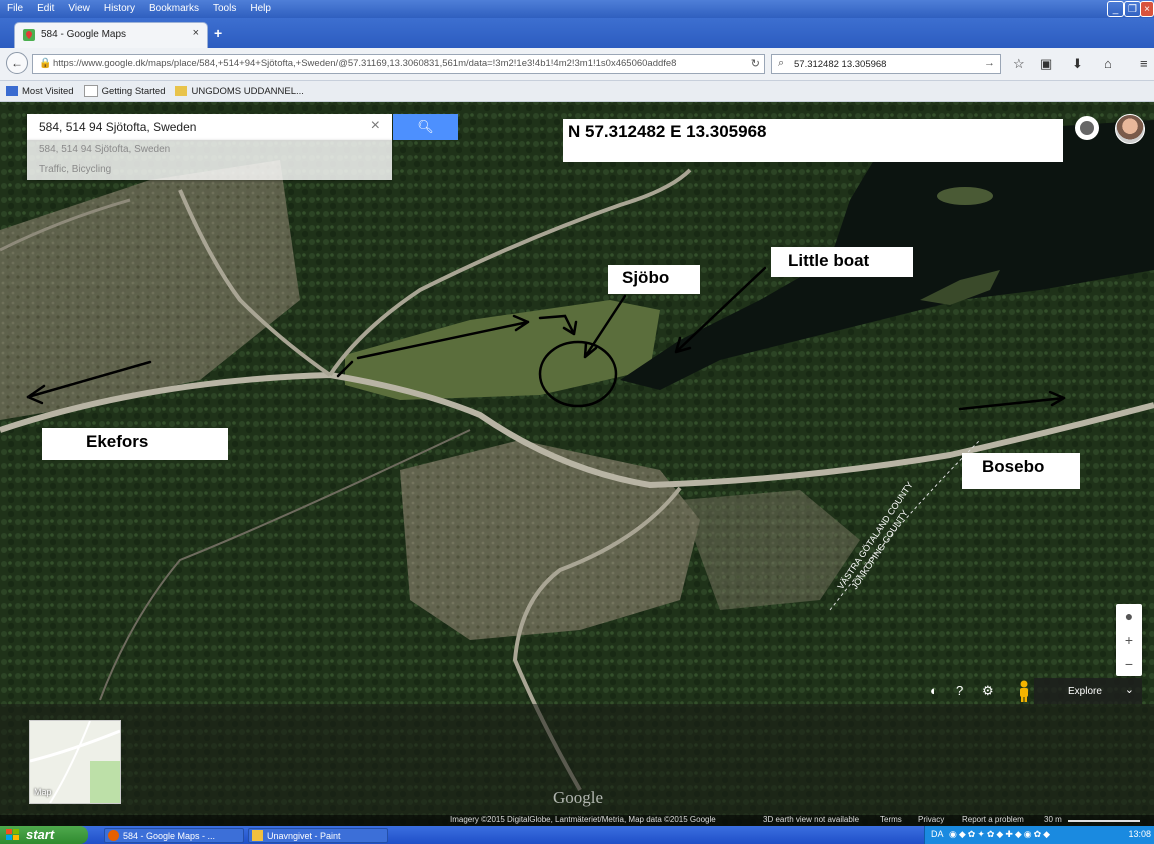 The width and height of the screenshot is (1154, 844). I want to click on search-icon: 🔍︎, so click(425, 126).